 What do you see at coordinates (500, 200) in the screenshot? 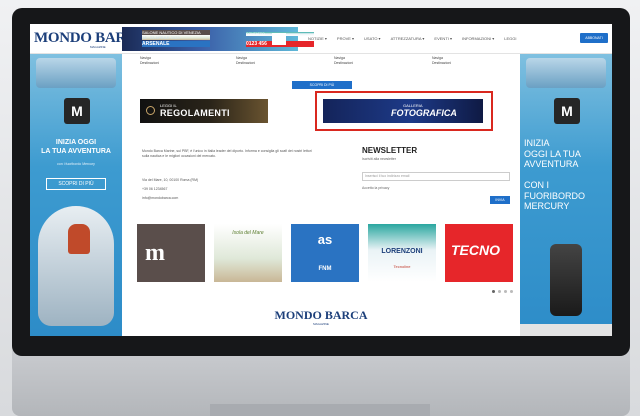
I see `newsletter-submit-button: INVIA` at bounding box center [500, 200].